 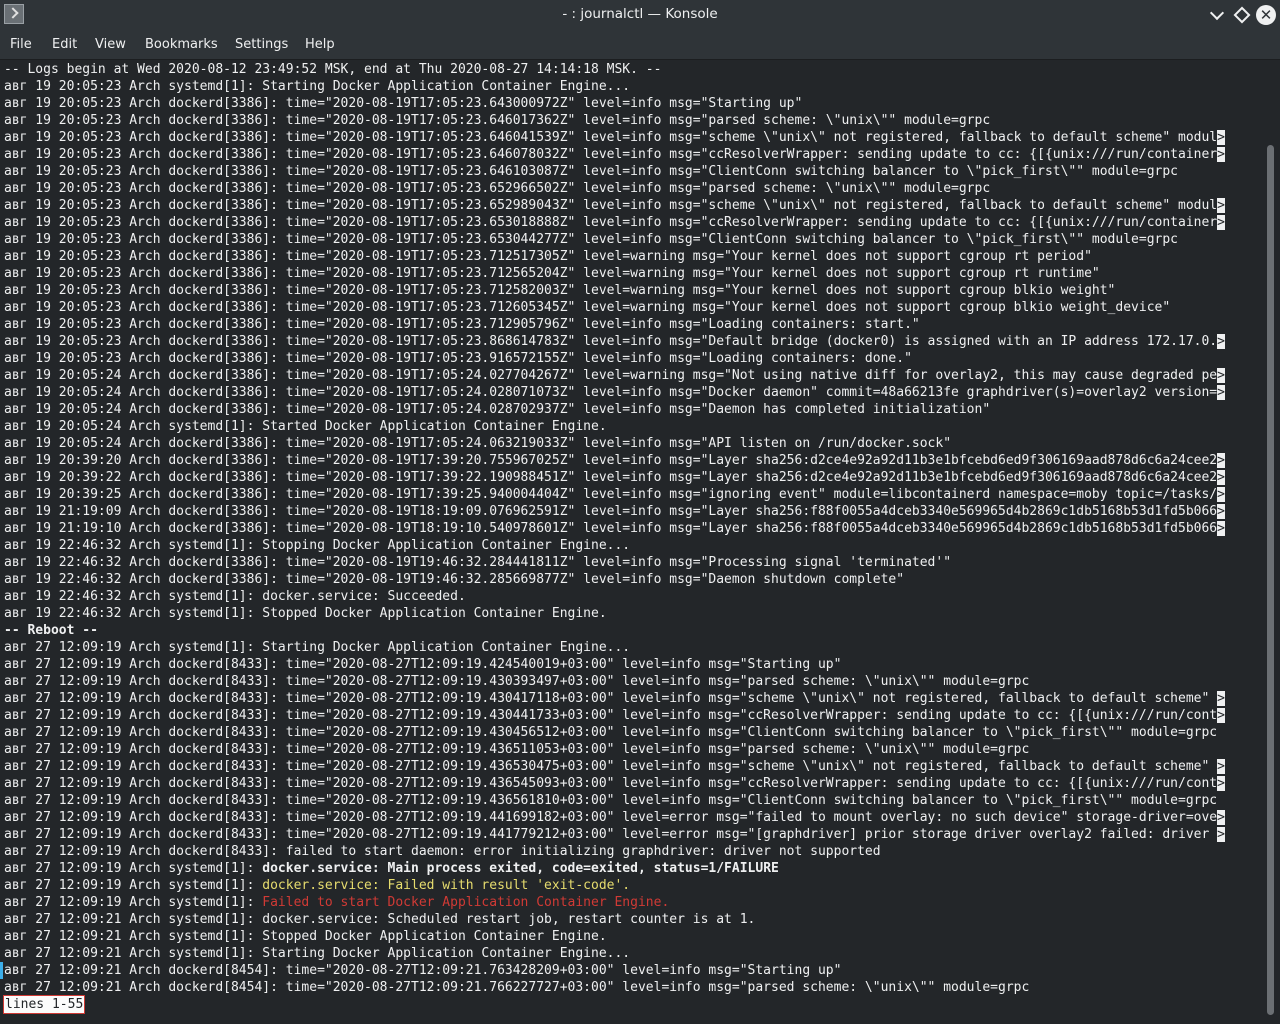 I want to click on menu-file: File, so click(x=21, y=44).